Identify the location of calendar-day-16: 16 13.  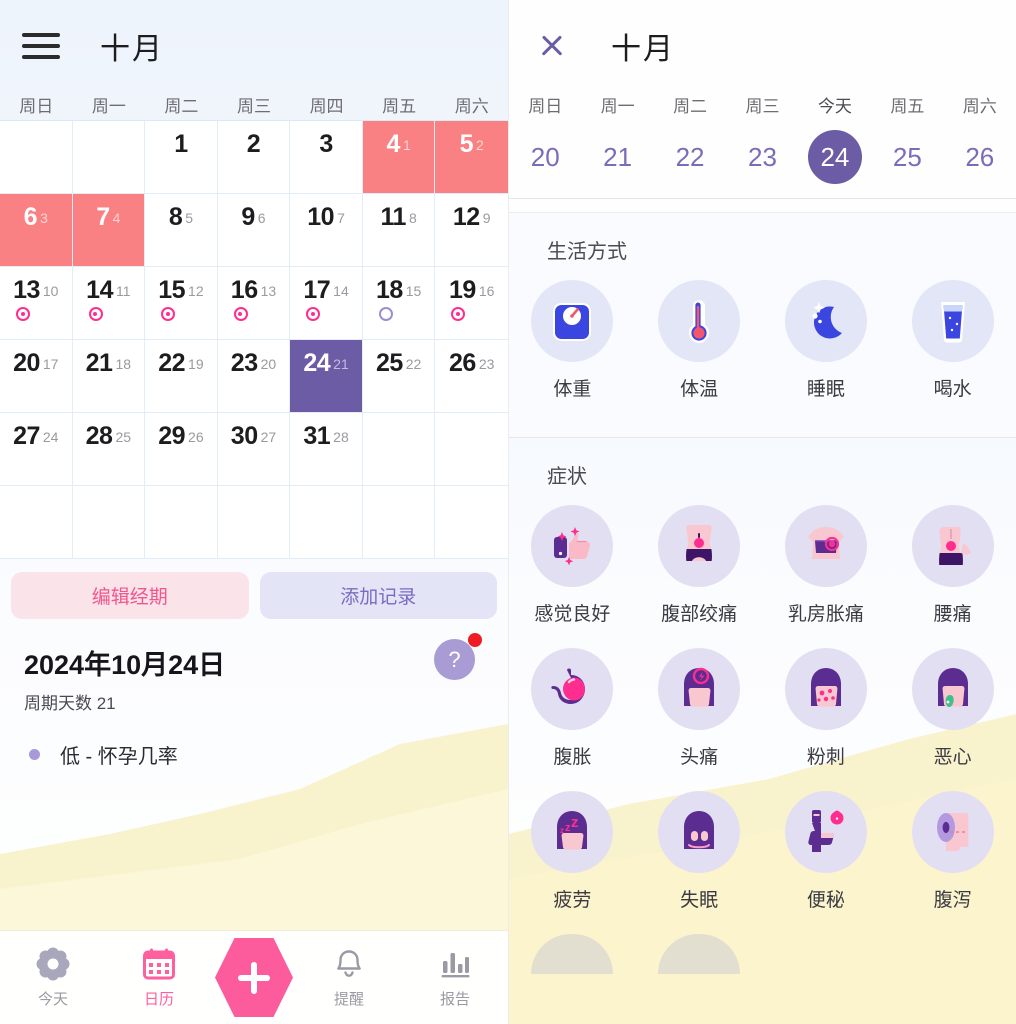
(254, 303).